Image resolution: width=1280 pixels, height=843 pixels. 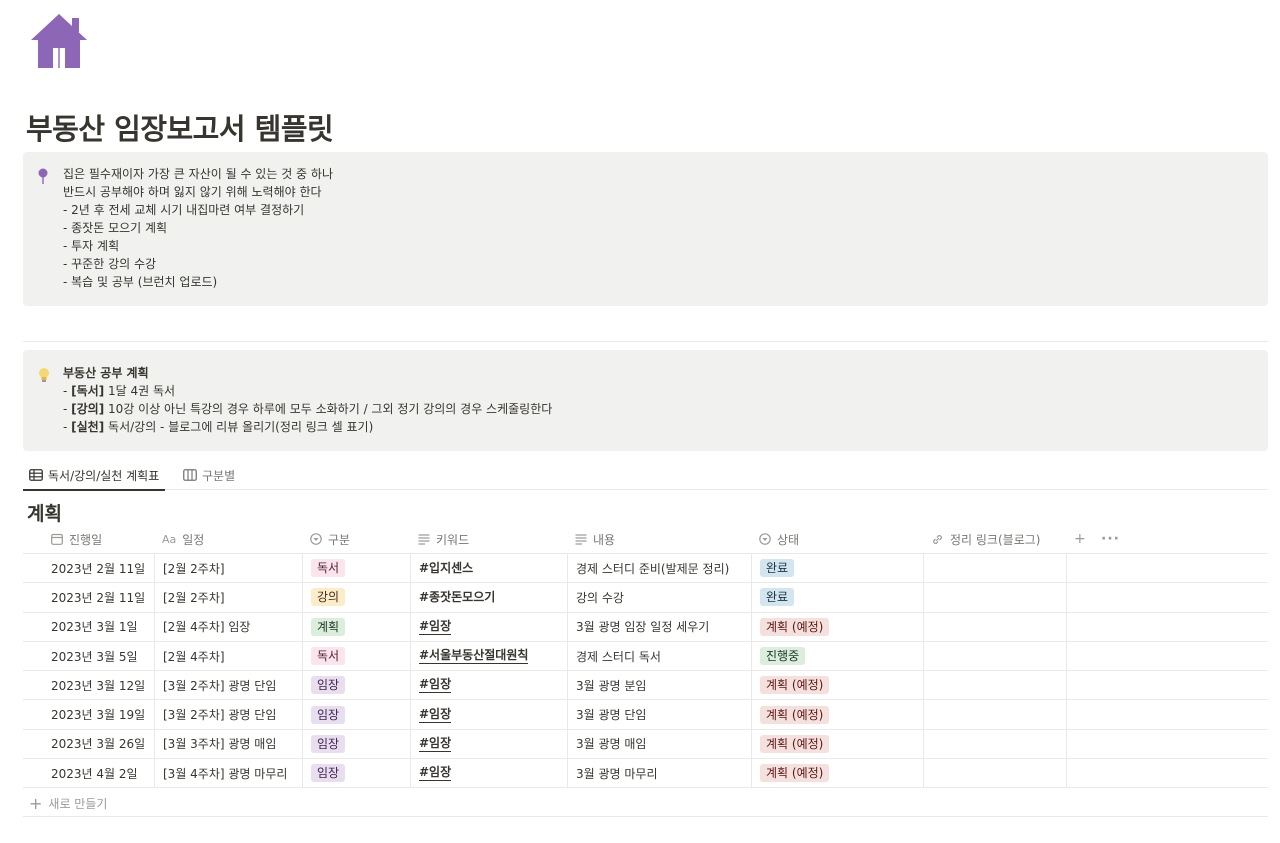 I want to click on table-row: 2023년 2월 11일 [2월 2주차] 강의 #종잣돈모으기 강의 수강 완료, so click(x=645, y=598).